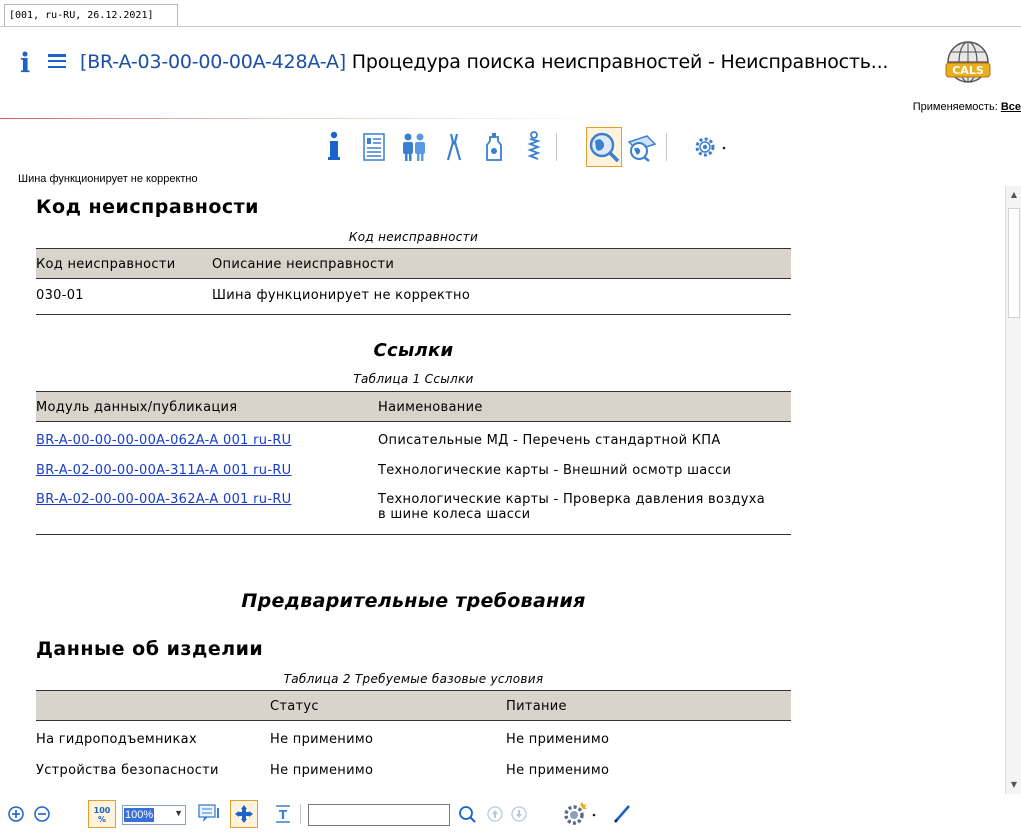 The height and width of the screenshot is (832, 1021). Describe the element at coordinates (534, 147) in the screenshot. I see `spares-icon` at that location.